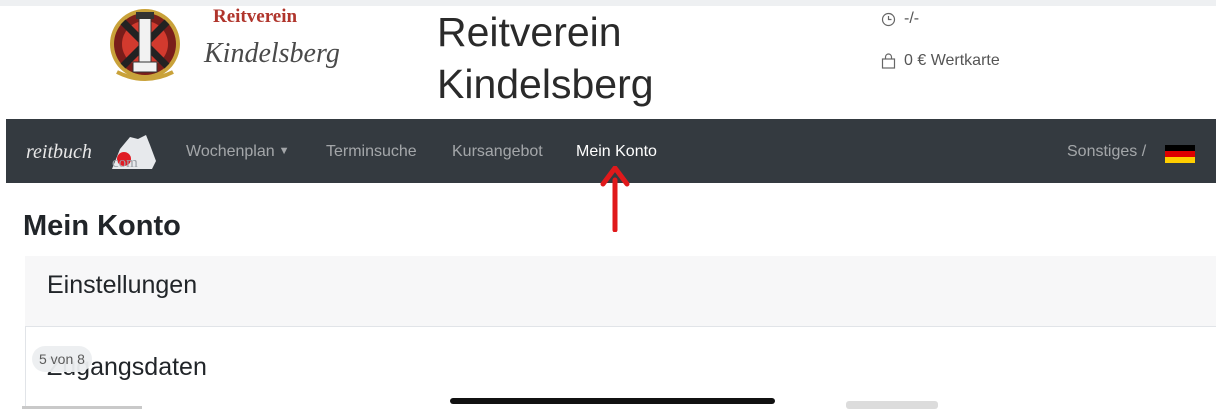 The width and height of the screenshot is (1216, 409). Describe the element at coordinates (900, 19) in the screenshot. I see `time-info: -/-` at that location.